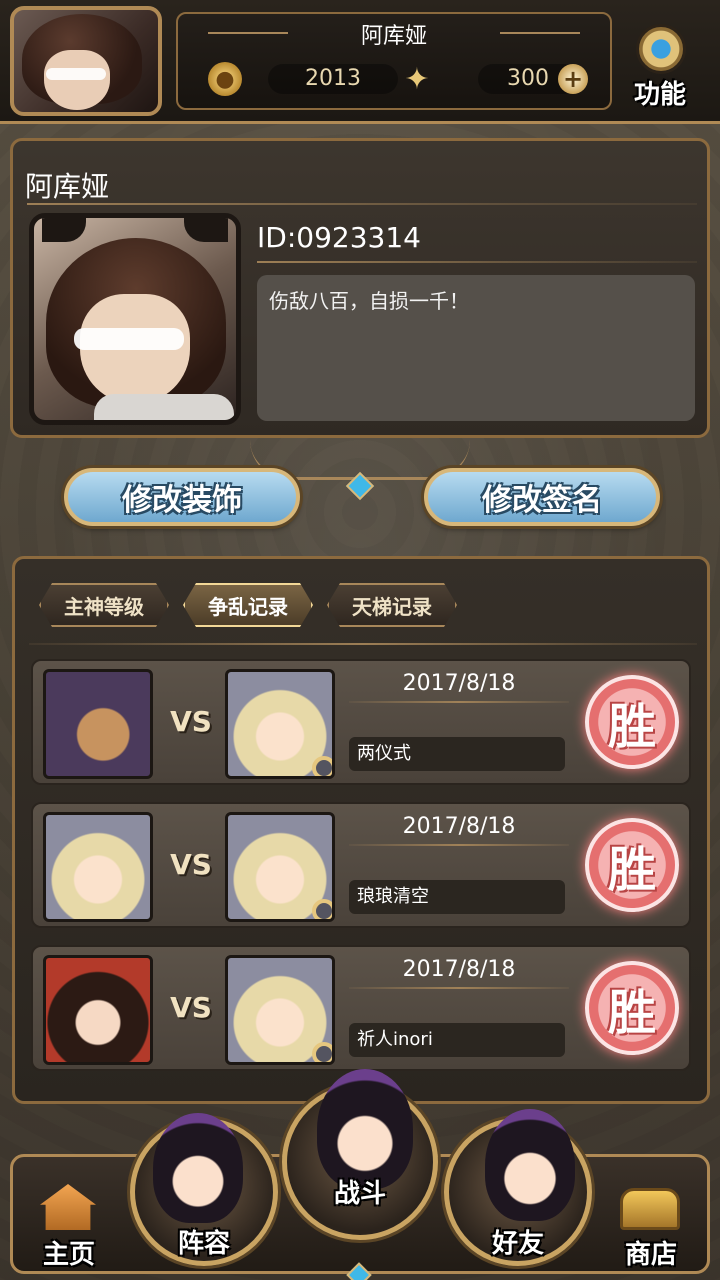 The height and width of the screenshot is (1280, 720). Describe the element at coordinates (248, 605) in the screenshot. I see `tab-battle-records: 争乱记录` at that location.